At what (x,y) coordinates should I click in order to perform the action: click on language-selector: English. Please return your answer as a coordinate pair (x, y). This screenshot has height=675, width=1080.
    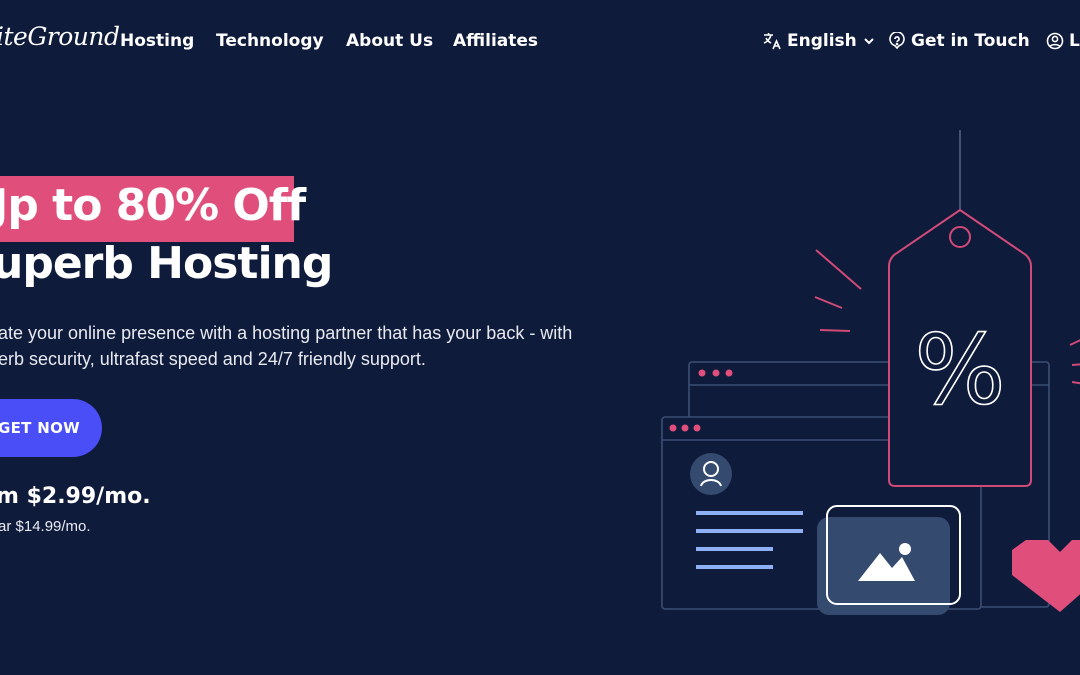
    Looking at the image, I should click on (819, 41).